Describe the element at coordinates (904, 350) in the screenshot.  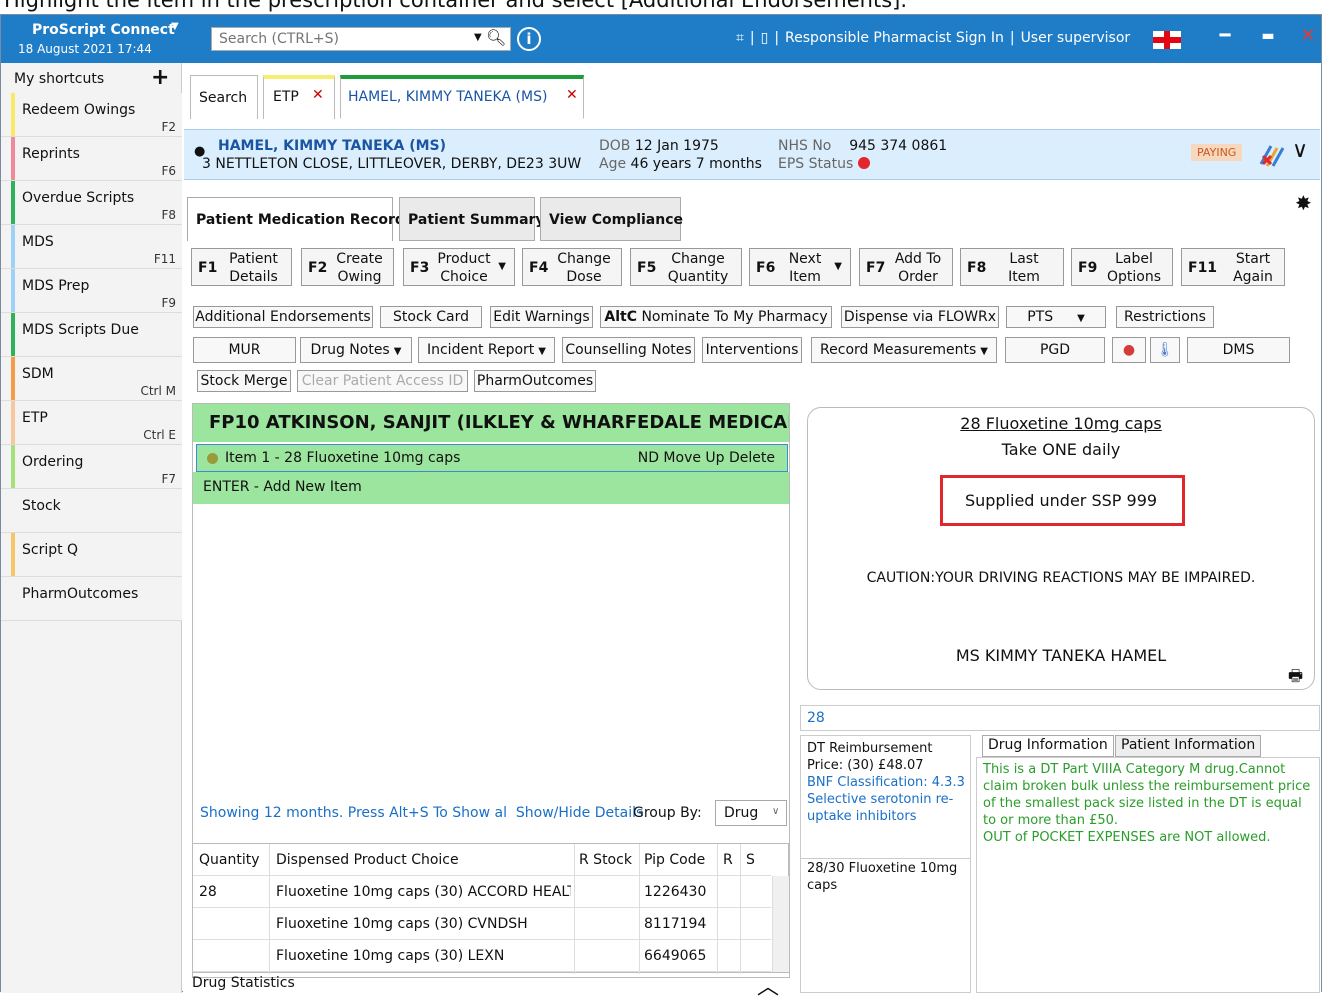
I see `record-measurements-dropdown: Record Measurements ▼` at that location.